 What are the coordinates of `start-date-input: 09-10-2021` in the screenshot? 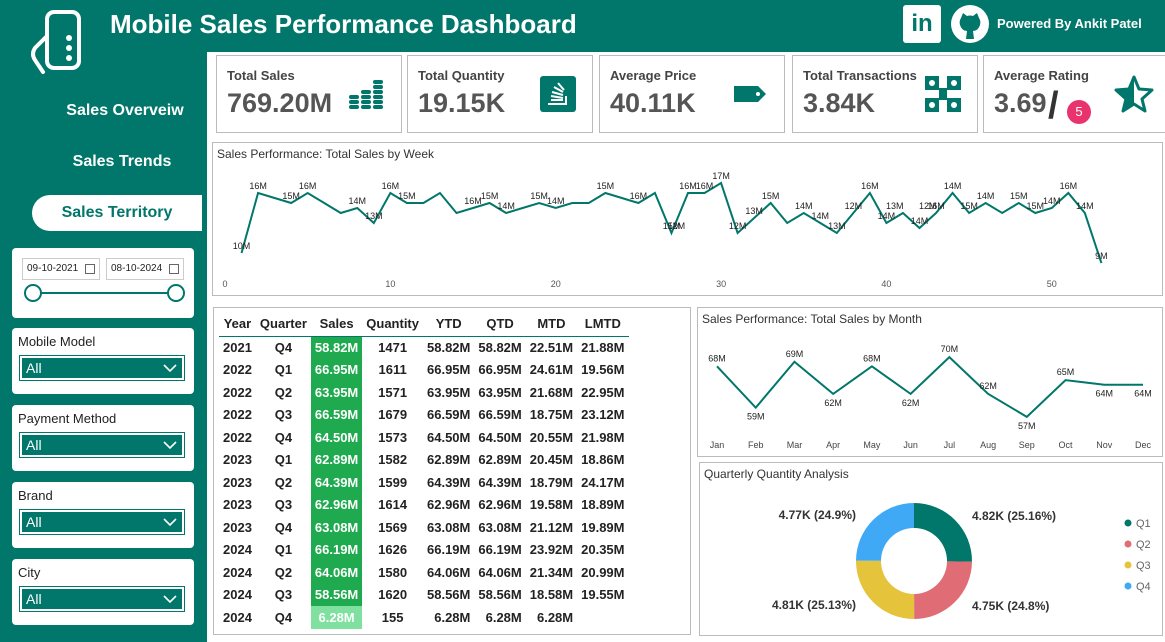 It's located at (61, 269).